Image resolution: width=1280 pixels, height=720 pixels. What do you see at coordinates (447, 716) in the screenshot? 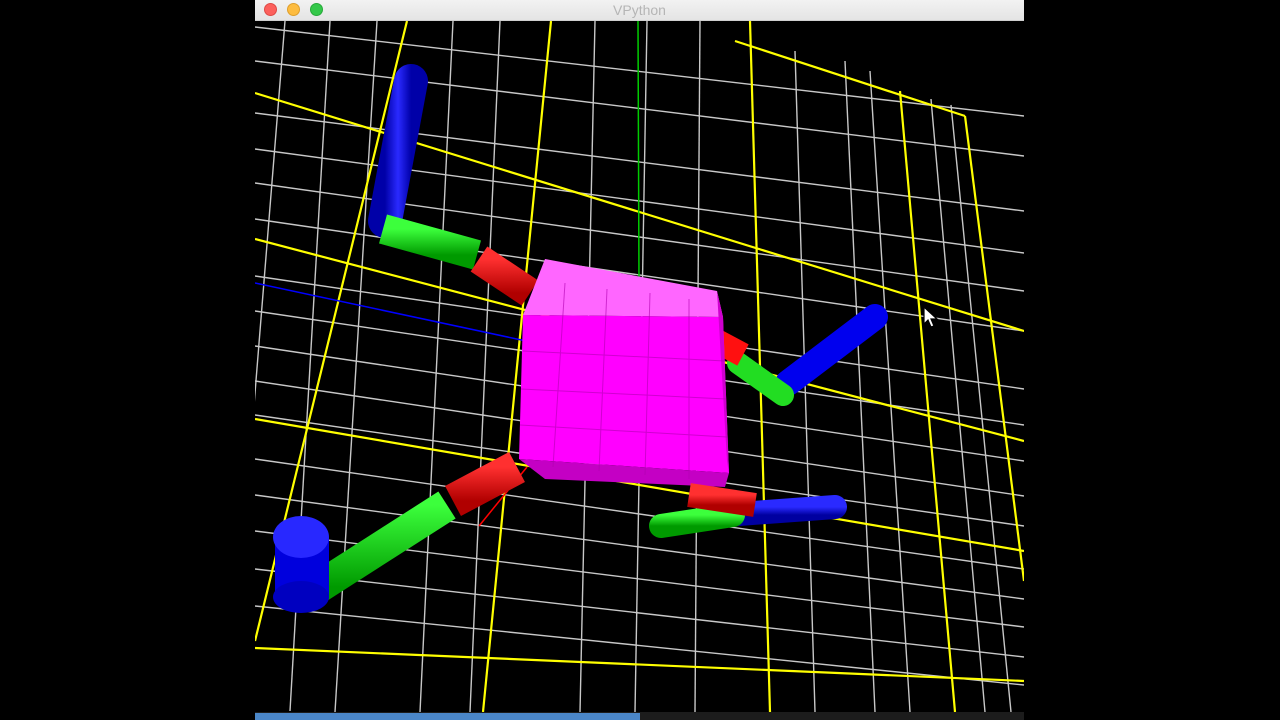
I see `progress-bar` at bounding box center [447, 716].